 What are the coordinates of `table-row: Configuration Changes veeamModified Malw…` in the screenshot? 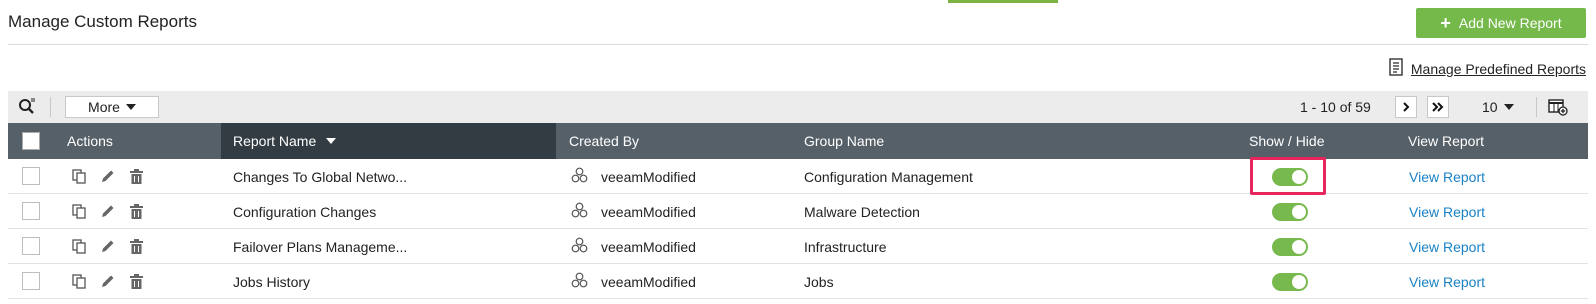 It's located at (798, 211).